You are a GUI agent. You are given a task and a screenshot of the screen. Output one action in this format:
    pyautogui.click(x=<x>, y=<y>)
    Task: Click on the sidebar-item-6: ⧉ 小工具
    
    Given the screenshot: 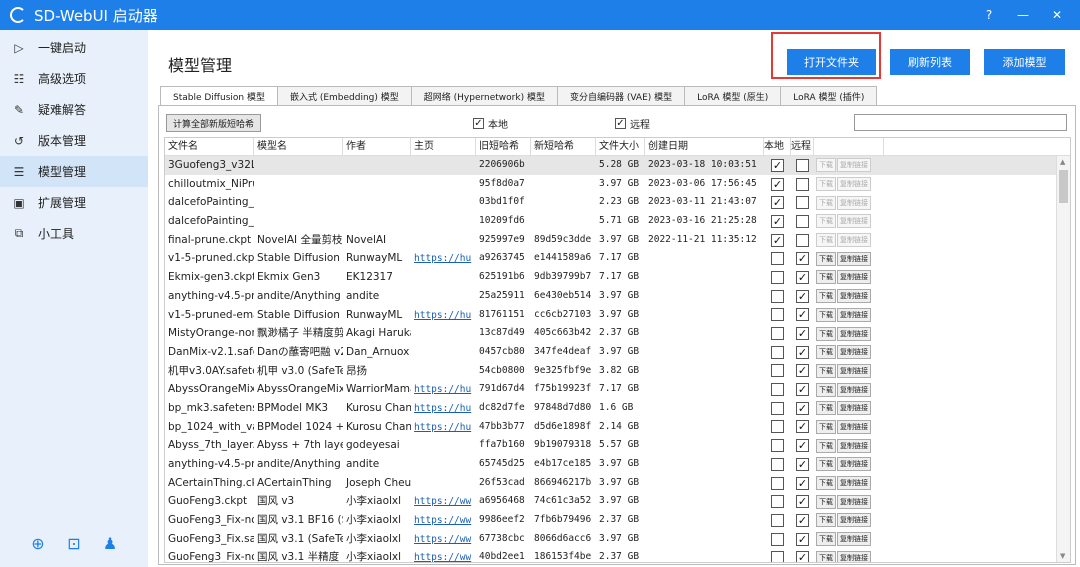 What is the action you would take?
    pyautogui.click(x=74, y=233)
    